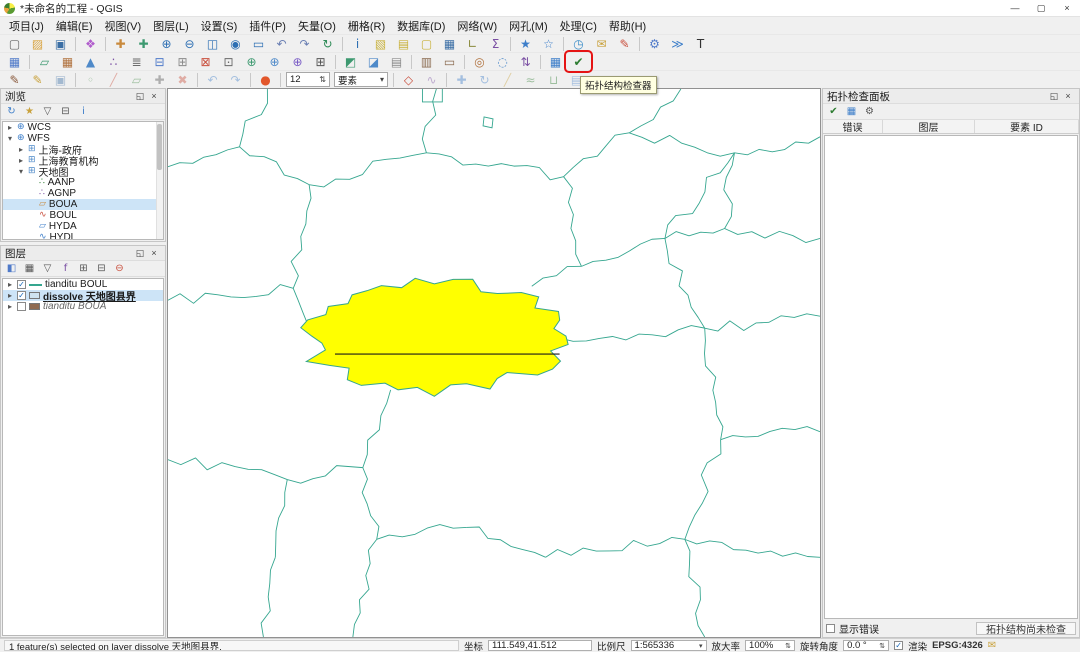  What do you see at coordinates (380, 43) in the screenshot?
I see `select-features-button: ▧` at bounding box center [380, 43].